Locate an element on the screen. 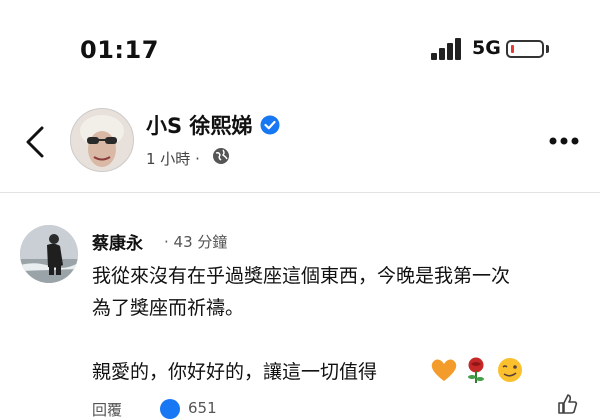 This screenshot has width=600, height=420. author-avatar is located at coordinates (102, 140).